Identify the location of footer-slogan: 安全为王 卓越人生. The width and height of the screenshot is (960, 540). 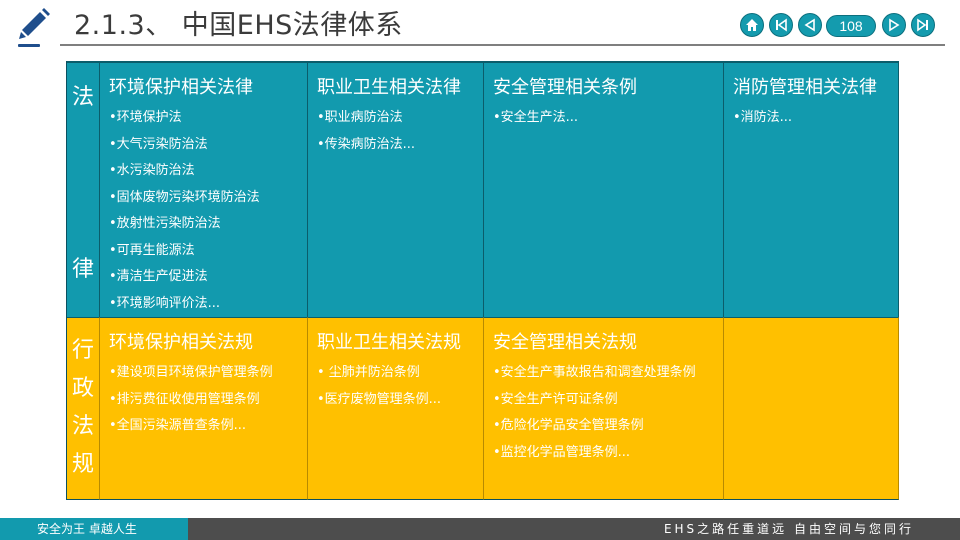
(94, 529).